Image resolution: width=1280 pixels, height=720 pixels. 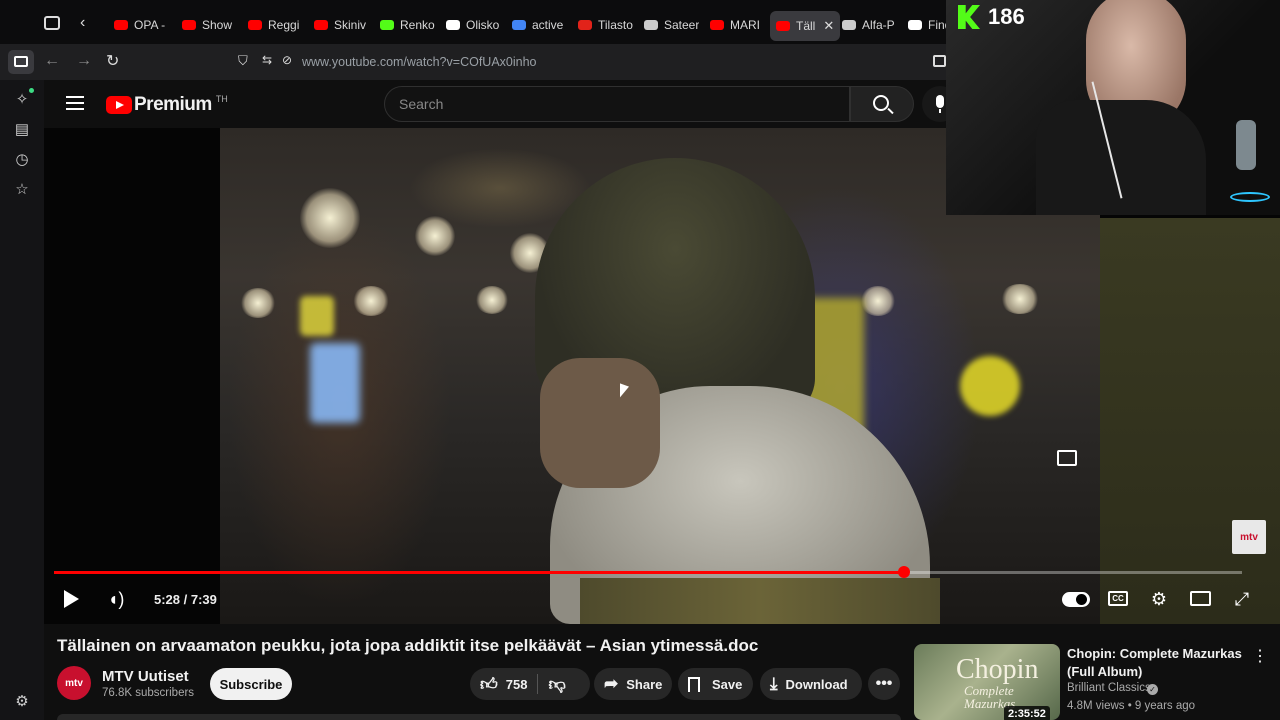 What do you see at coordinates (479, 572) in the screenshot?
I see `progress-played` at bounding box center [479, 572].